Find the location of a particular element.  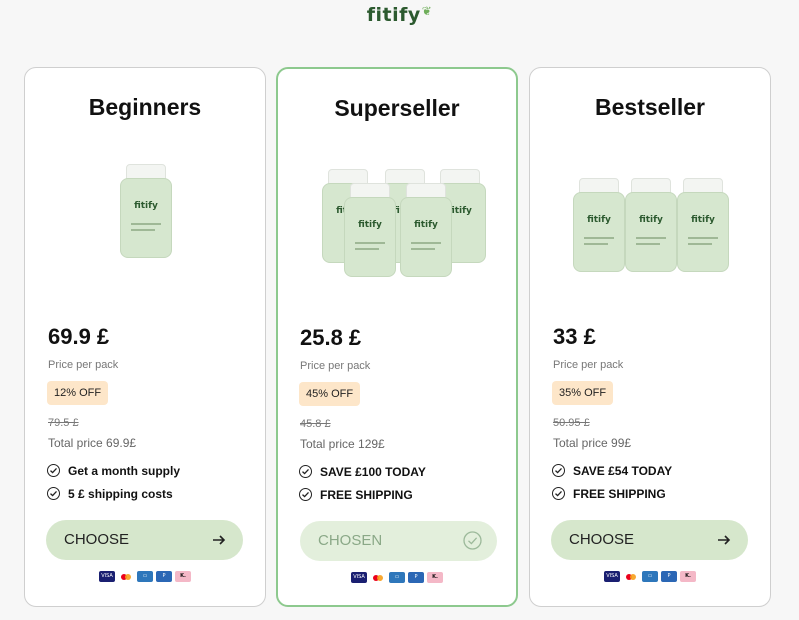

button-label: CHOSEN is located at coordinates (350, 540).